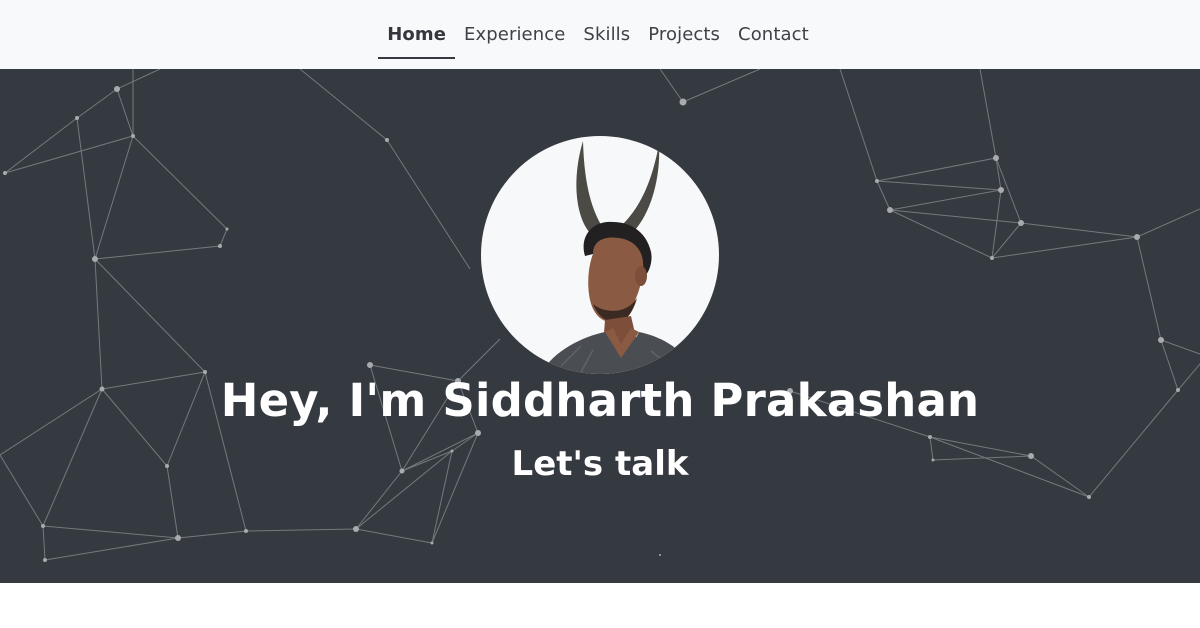  What do you see at coordinates (416, 34) in the screenshot?
I see `nav-item-home: Home` at bounding box center [416, 34].